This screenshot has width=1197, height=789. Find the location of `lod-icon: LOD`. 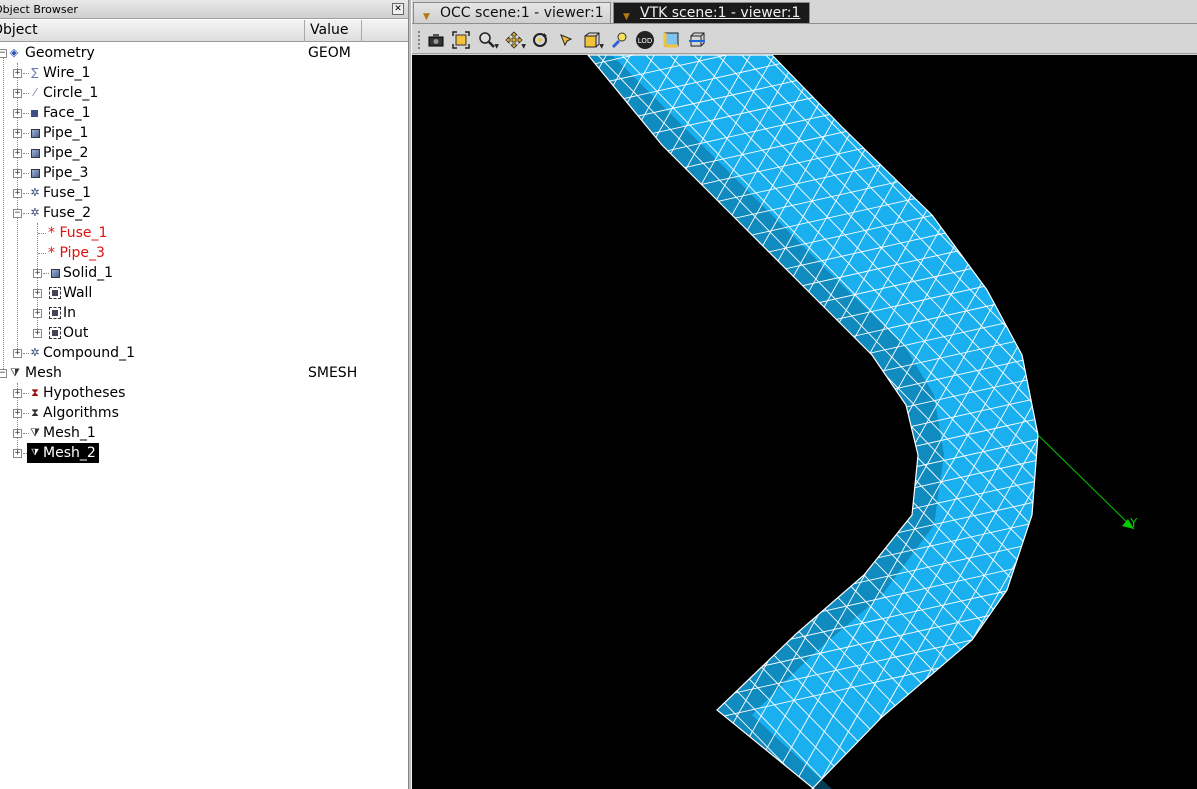

lod-icon: LOD is located at coordinates (645, 40).